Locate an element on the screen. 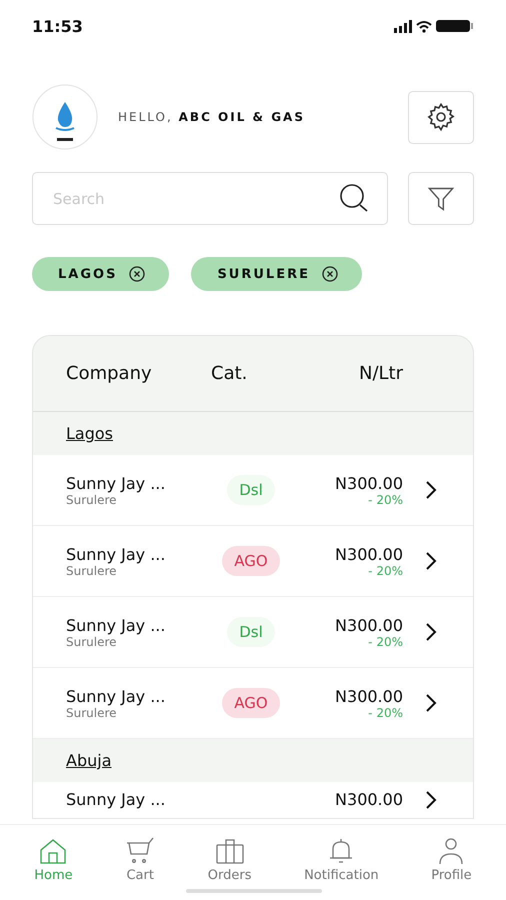  group-heading: Abuja is located at coordinates (89, 760).